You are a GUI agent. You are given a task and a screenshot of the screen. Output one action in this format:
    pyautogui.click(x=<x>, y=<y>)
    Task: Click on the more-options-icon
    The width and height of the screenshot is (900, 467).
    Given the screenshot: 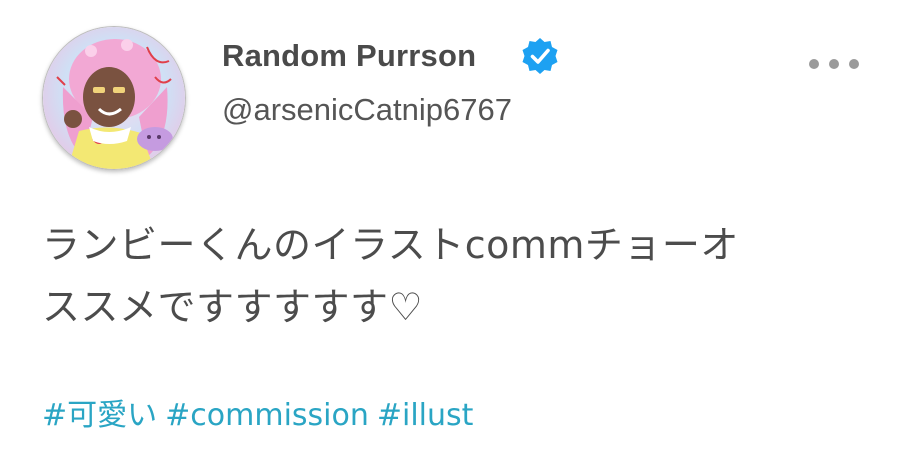 What is the action you would take?
    pyautogui.click(x=836, y=64)
    